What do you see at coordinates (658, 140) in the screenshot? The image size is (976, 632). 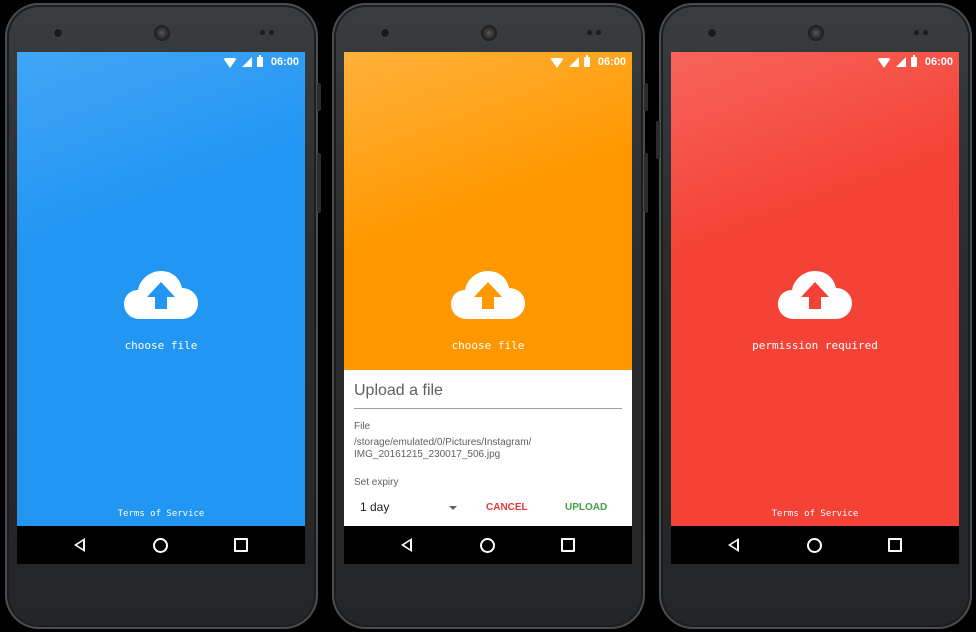 I see `side-button` at bounding box center [658, 140].